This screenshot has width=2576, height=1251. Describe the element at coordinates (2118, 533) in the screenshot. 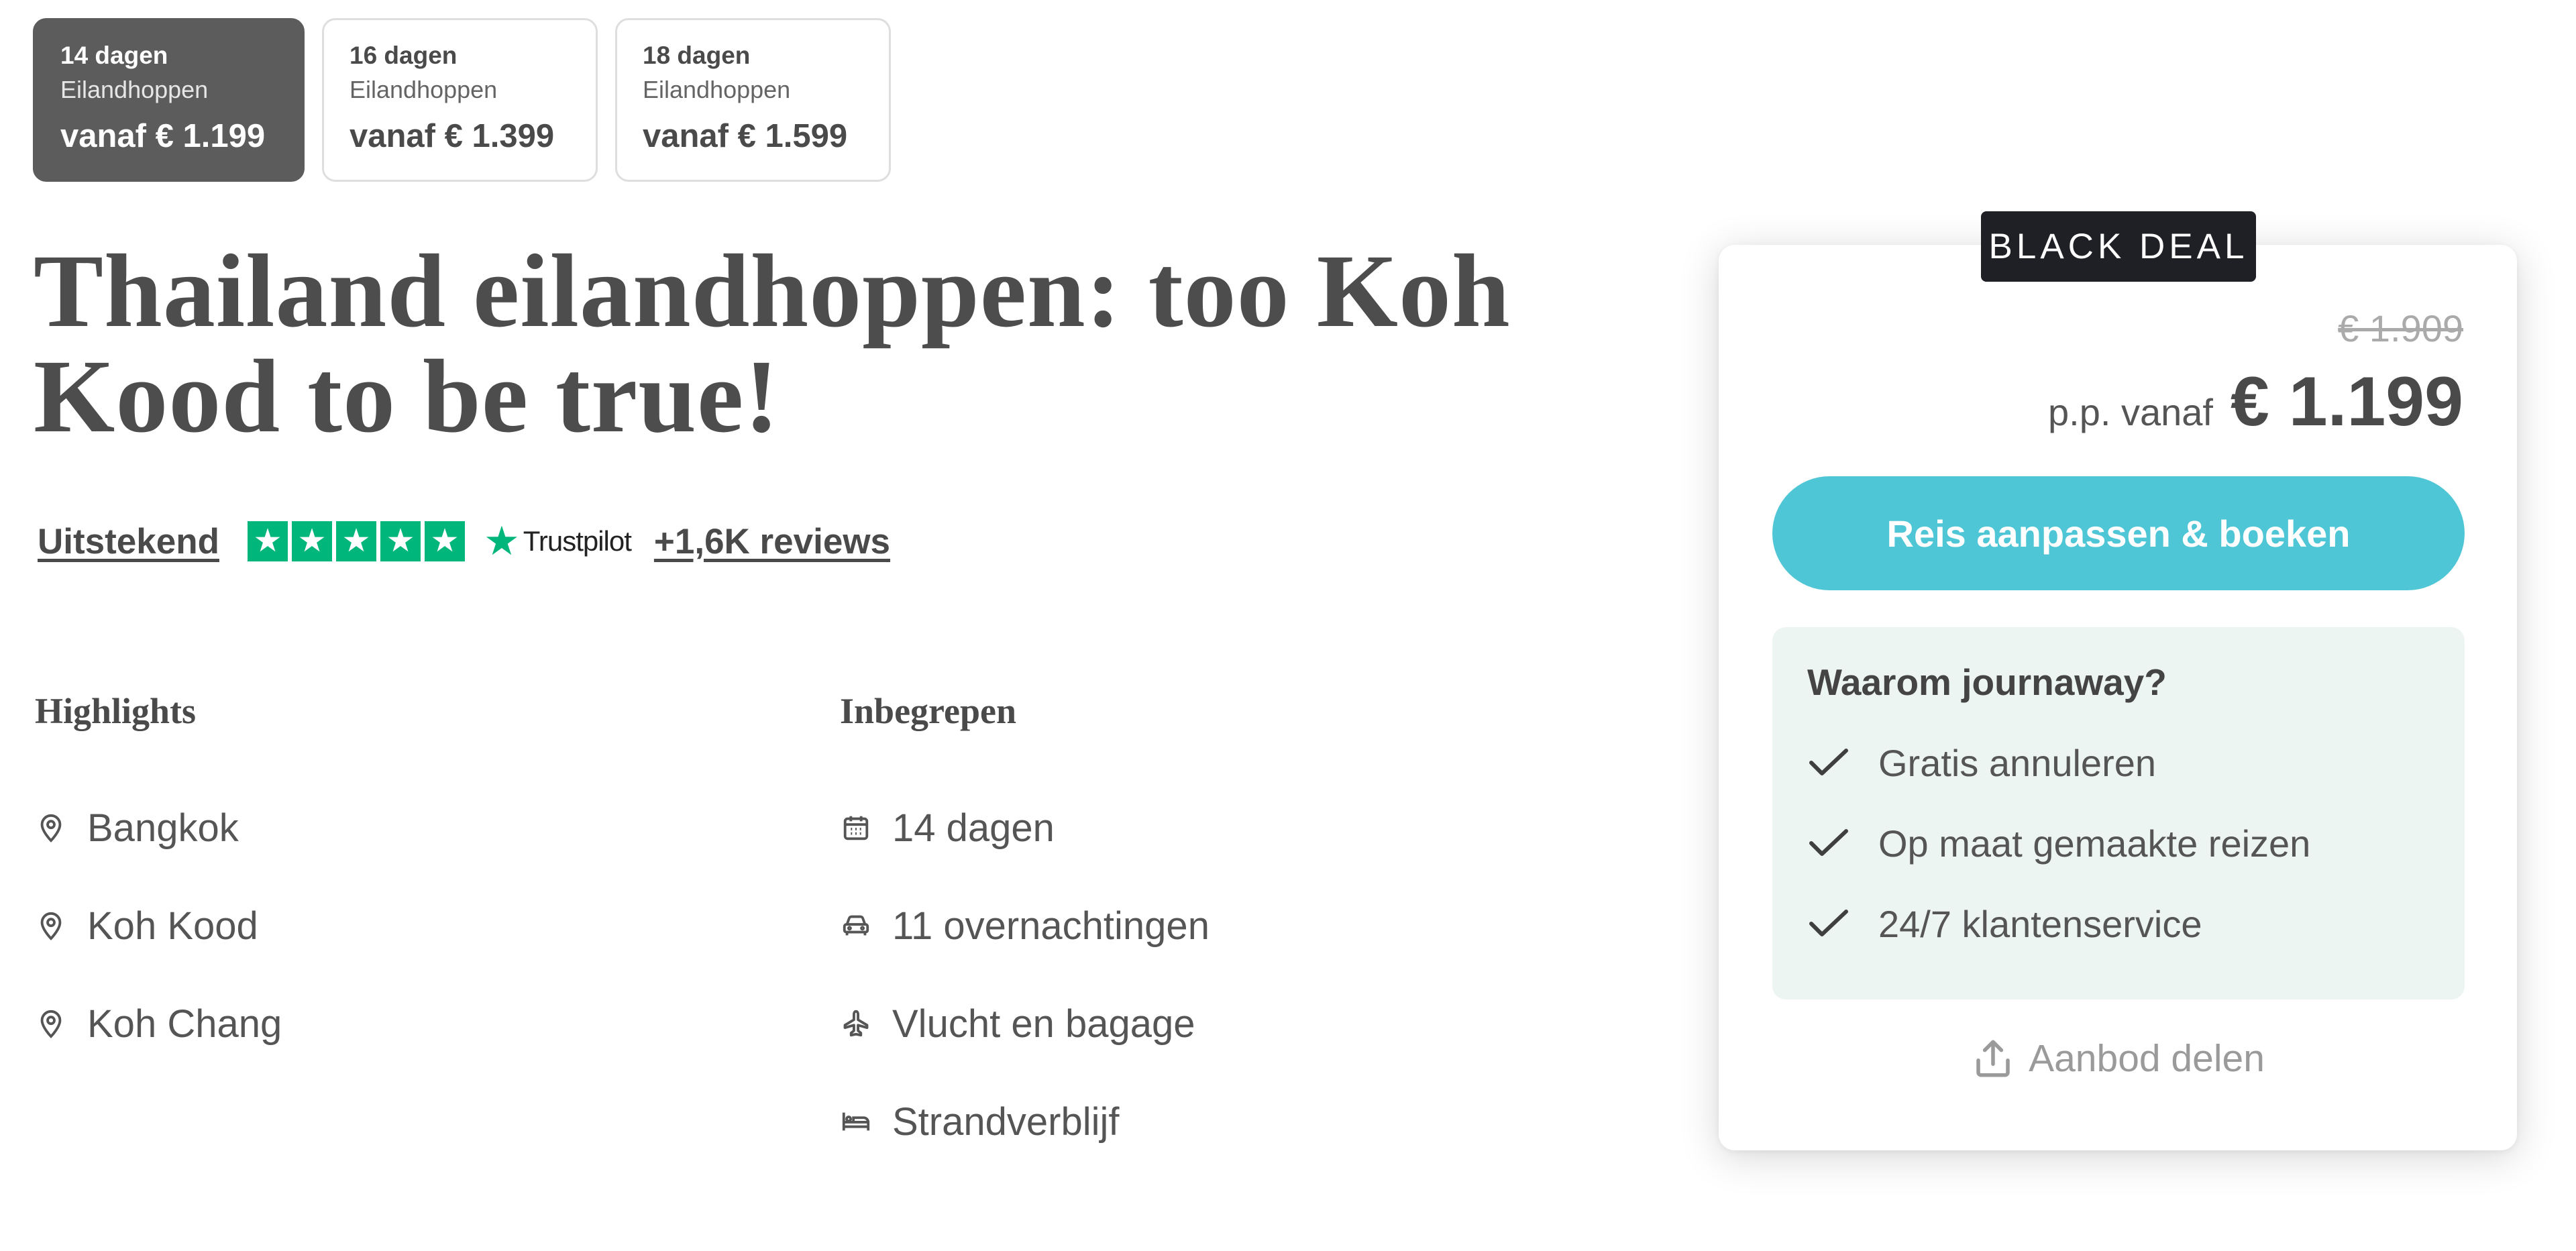

I see `book-button: Reis aanpassen & boeken` at that location.